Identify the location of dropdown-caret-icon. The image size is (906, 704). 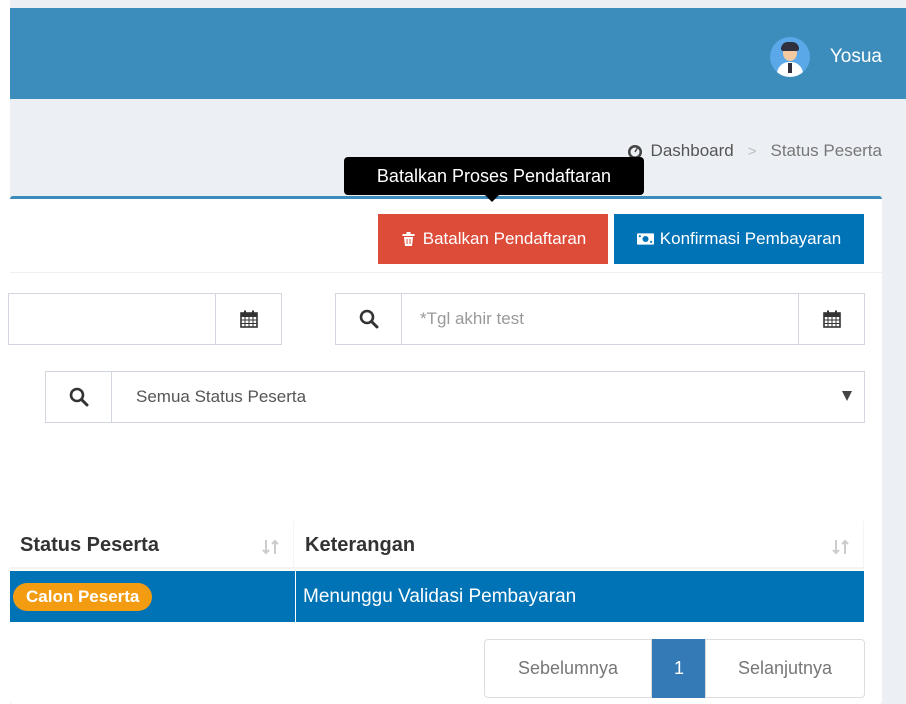
(847, 396).